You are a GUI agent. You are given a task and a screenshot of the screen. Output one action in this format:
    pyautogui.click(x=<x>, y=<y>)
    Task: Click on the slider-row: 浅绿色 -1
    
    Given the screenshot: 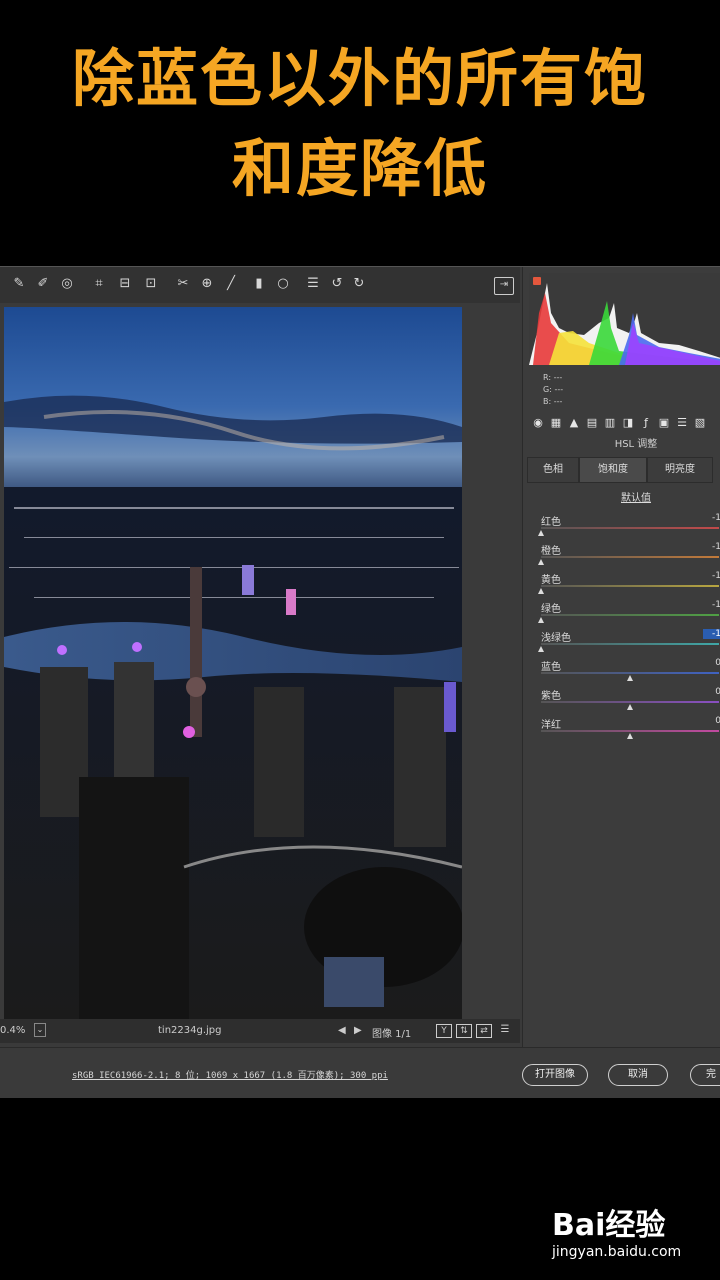 What is the action you would take?
    pyautogui.click(x=629, y=643)
    